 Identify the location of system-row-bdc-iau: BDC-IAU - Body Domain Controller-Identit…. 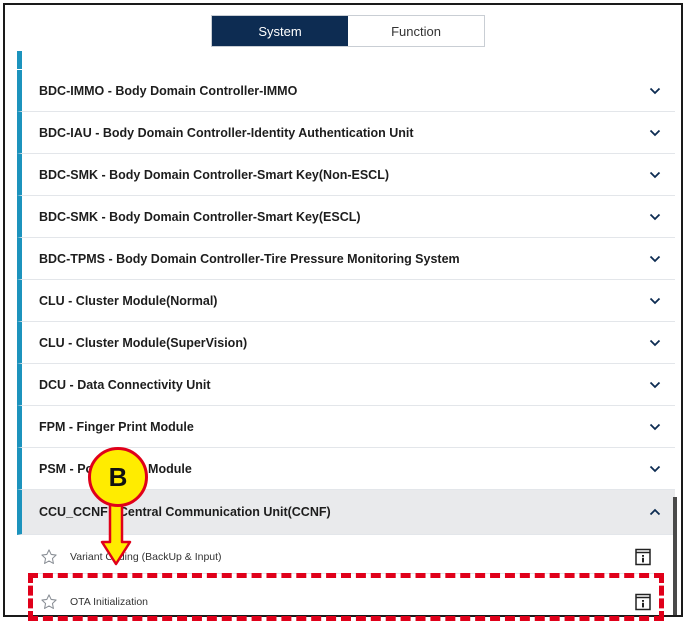
(346, 133).